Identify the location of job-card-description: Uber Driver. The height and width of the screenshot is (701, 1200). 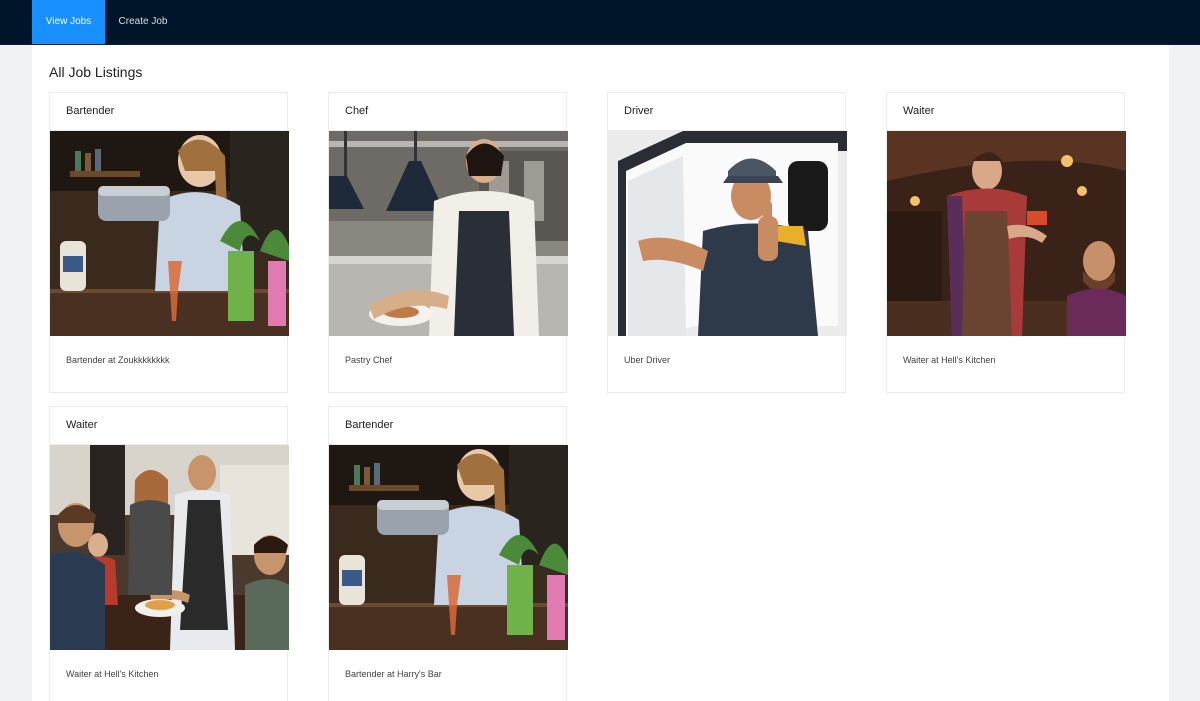
(647, 360).